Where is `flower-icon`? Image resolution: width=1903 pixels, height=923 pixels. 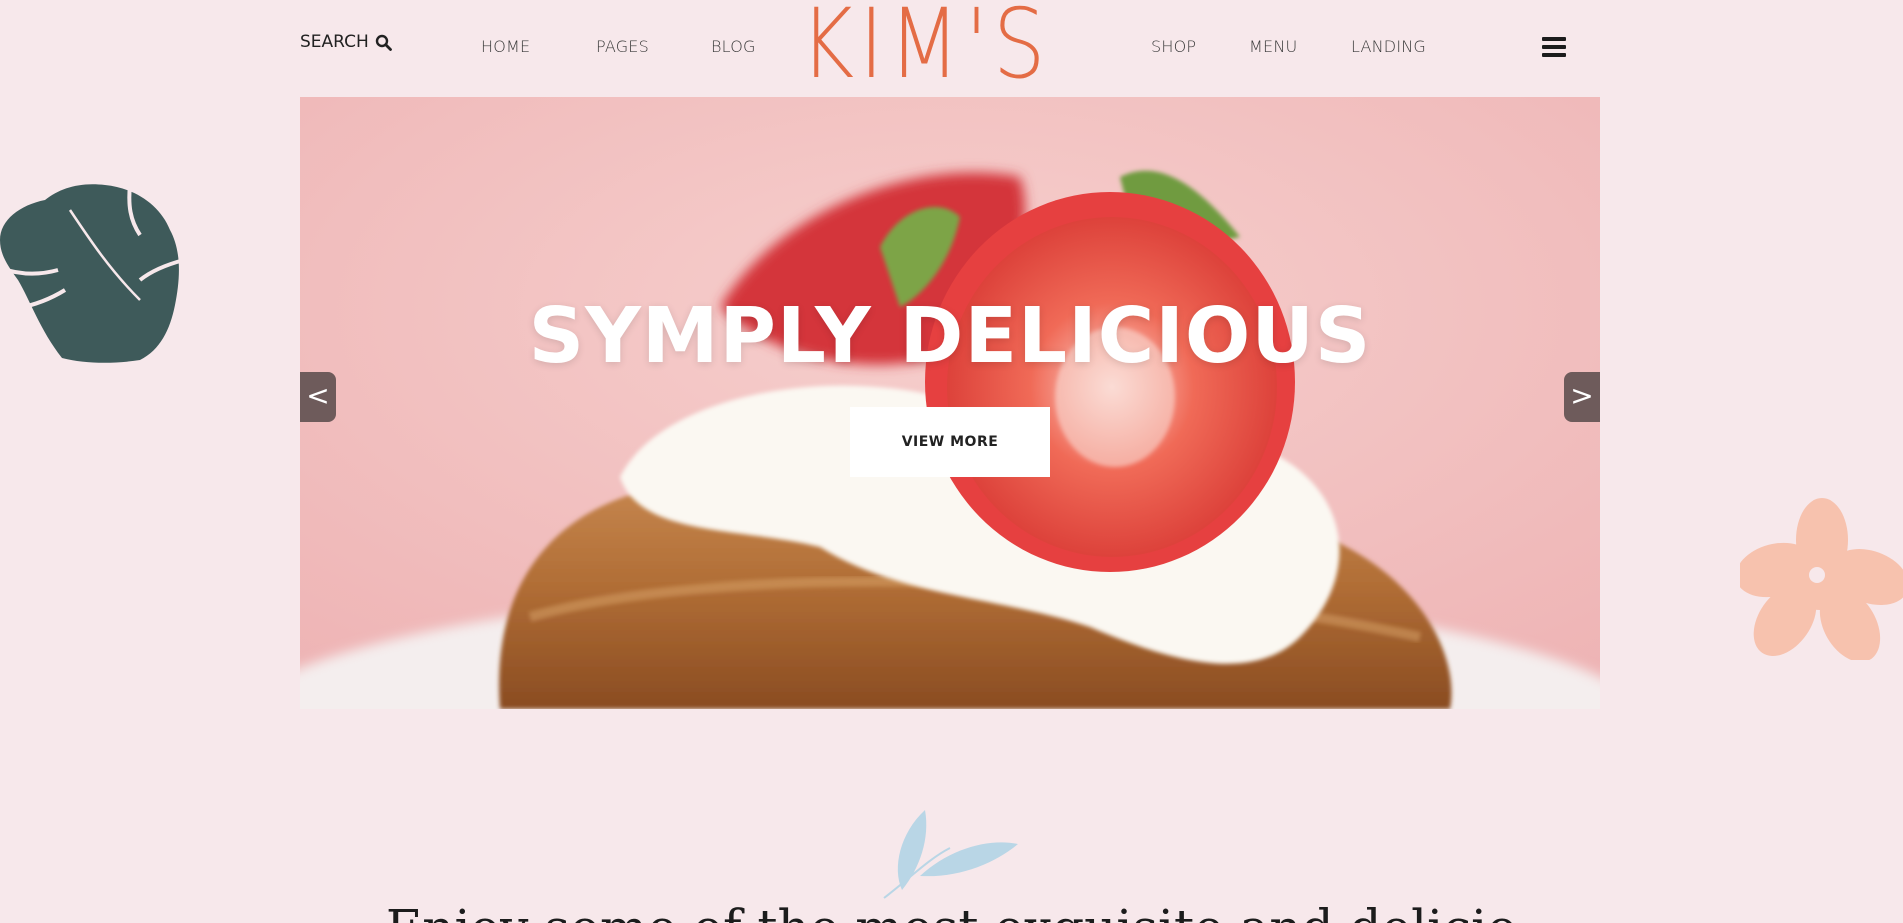
flower-icon is located at coordinates (1821, 579).